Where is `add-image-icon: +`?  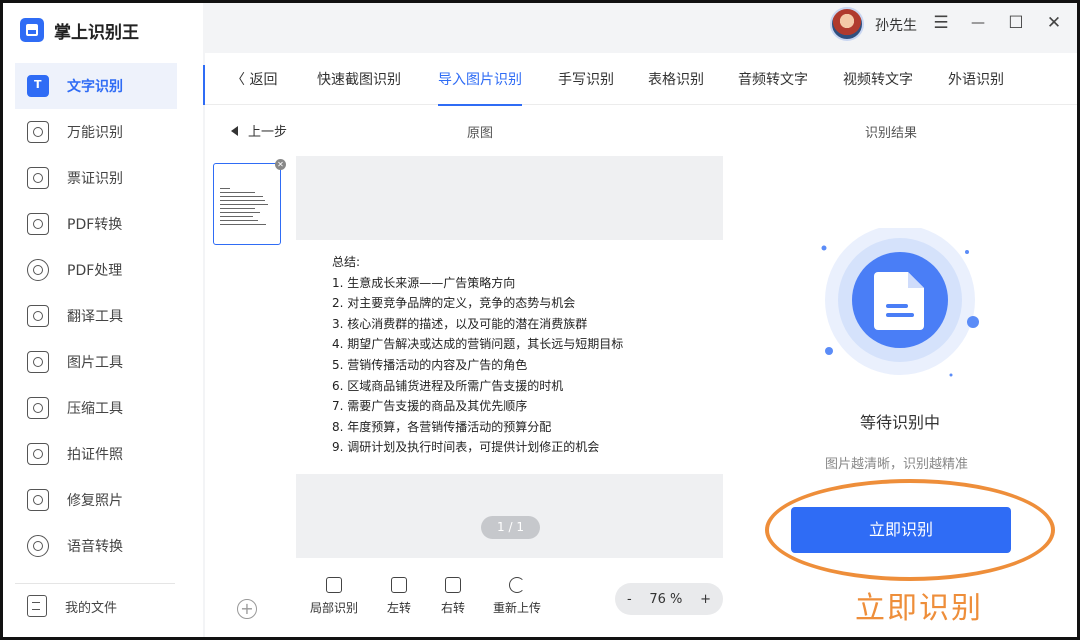 add-image-icon: + is located at coordinates (247, 609).